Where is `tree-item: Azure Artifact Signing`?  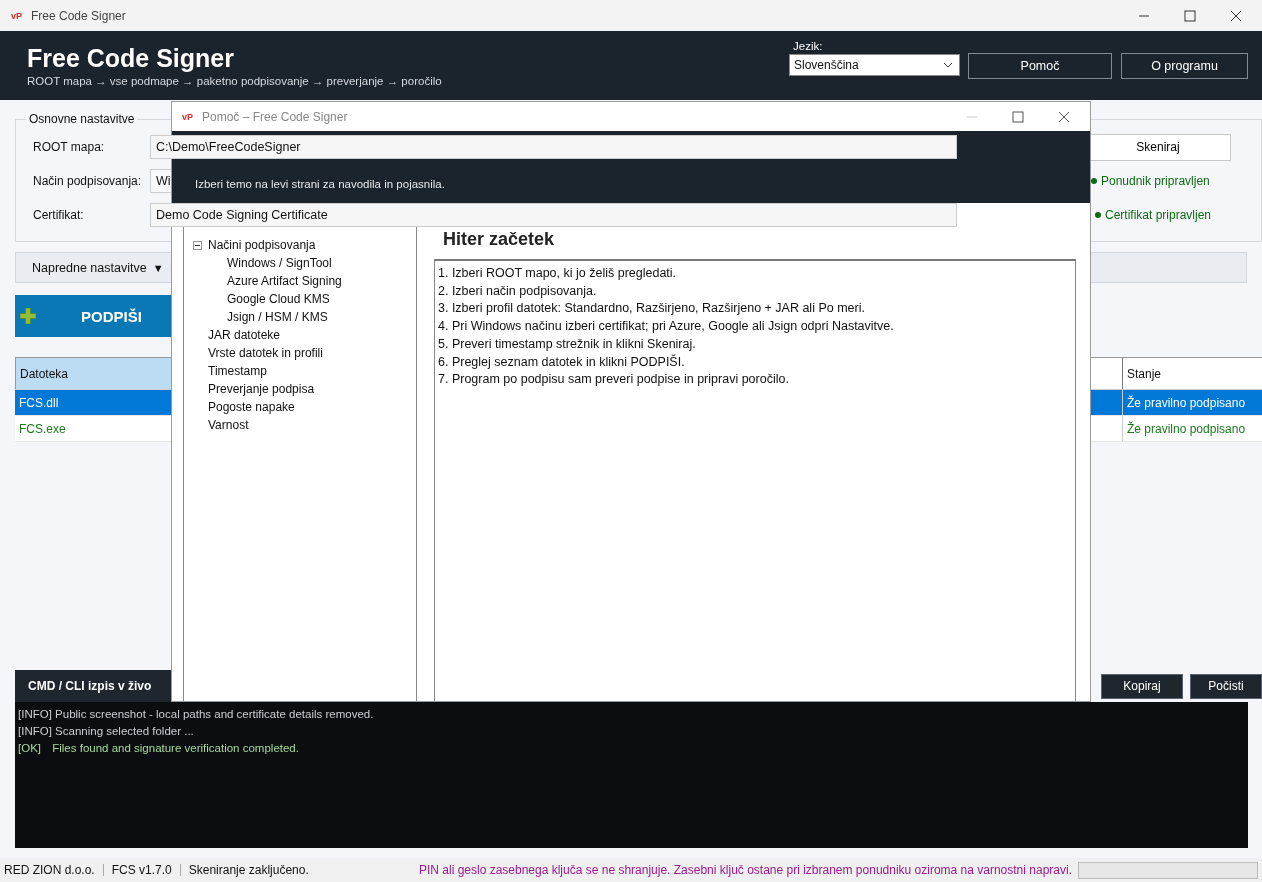
tree-item: Azure Artifact Signing is located at coordinates (284, 281).